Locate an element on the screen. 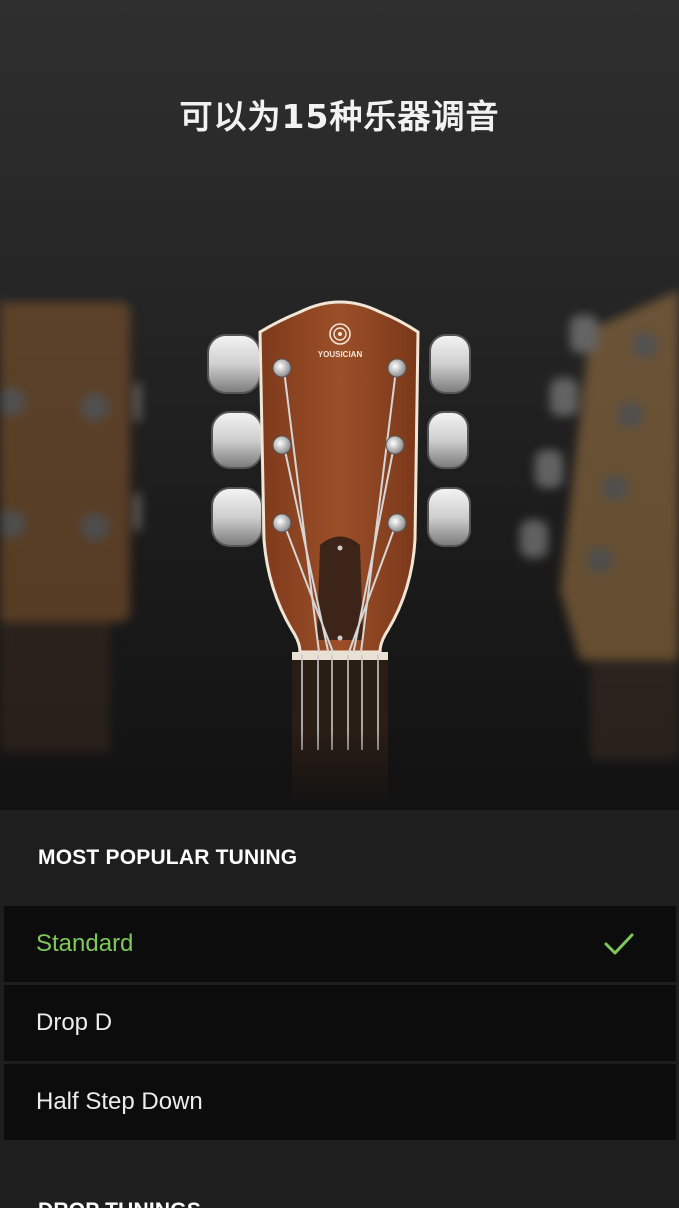  brand-label: YOUSICIAN is located at coordinates (340, 354).